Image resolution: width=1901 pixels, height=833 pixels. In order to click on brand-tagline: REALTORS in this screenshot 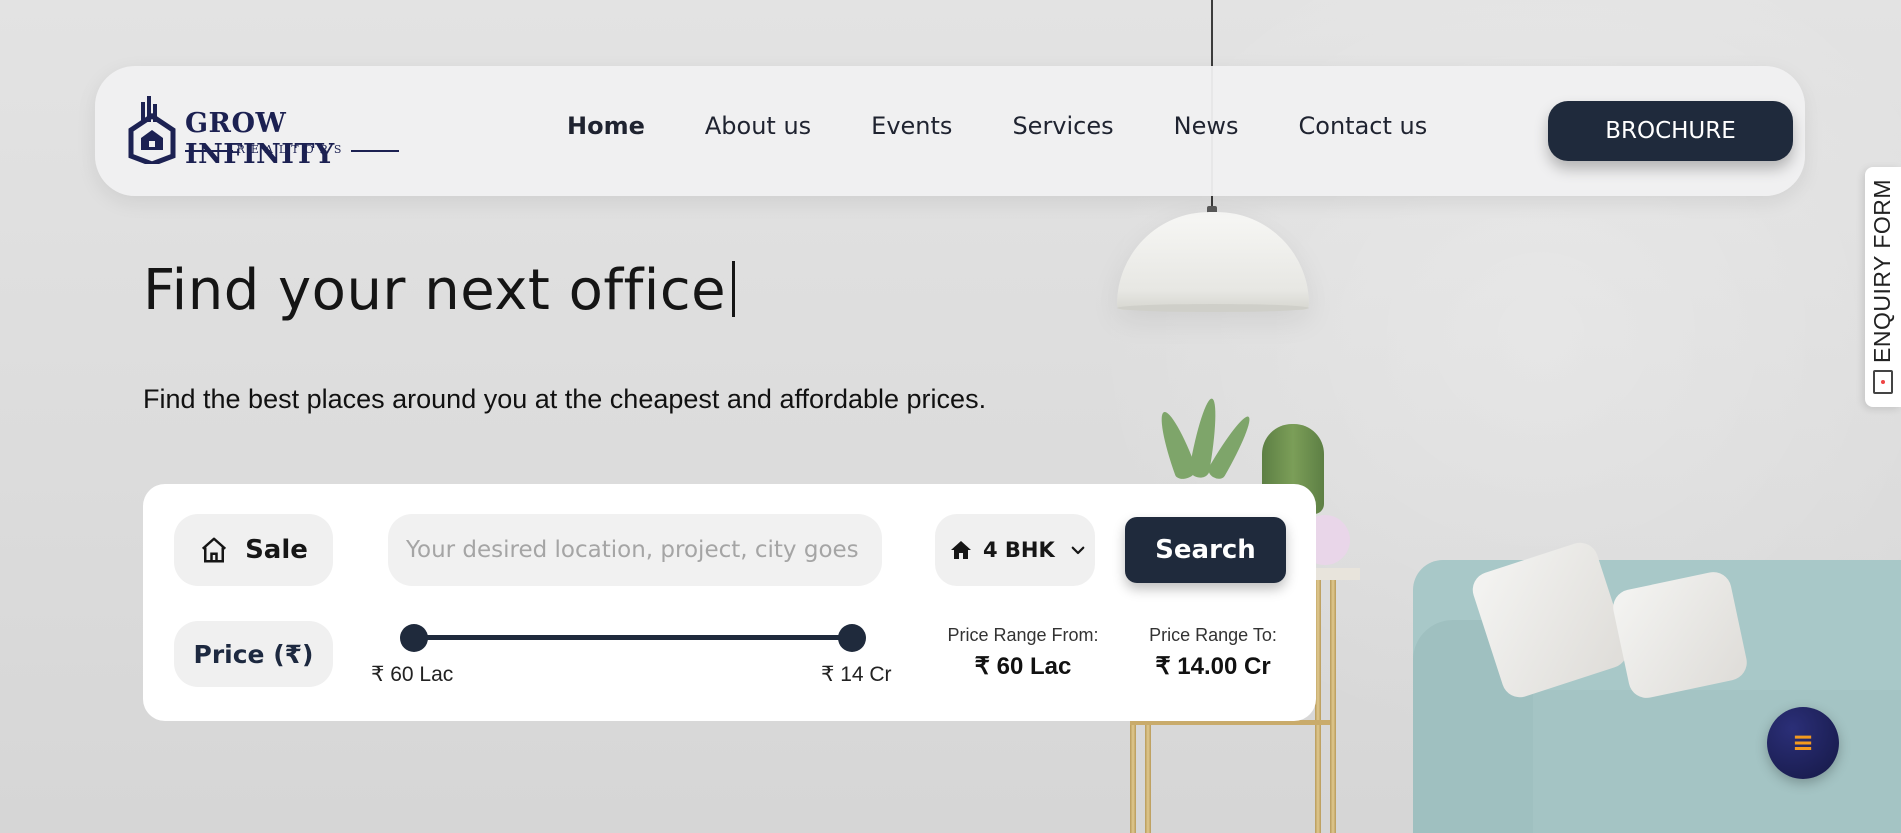, I will do `click(292, 149)`.